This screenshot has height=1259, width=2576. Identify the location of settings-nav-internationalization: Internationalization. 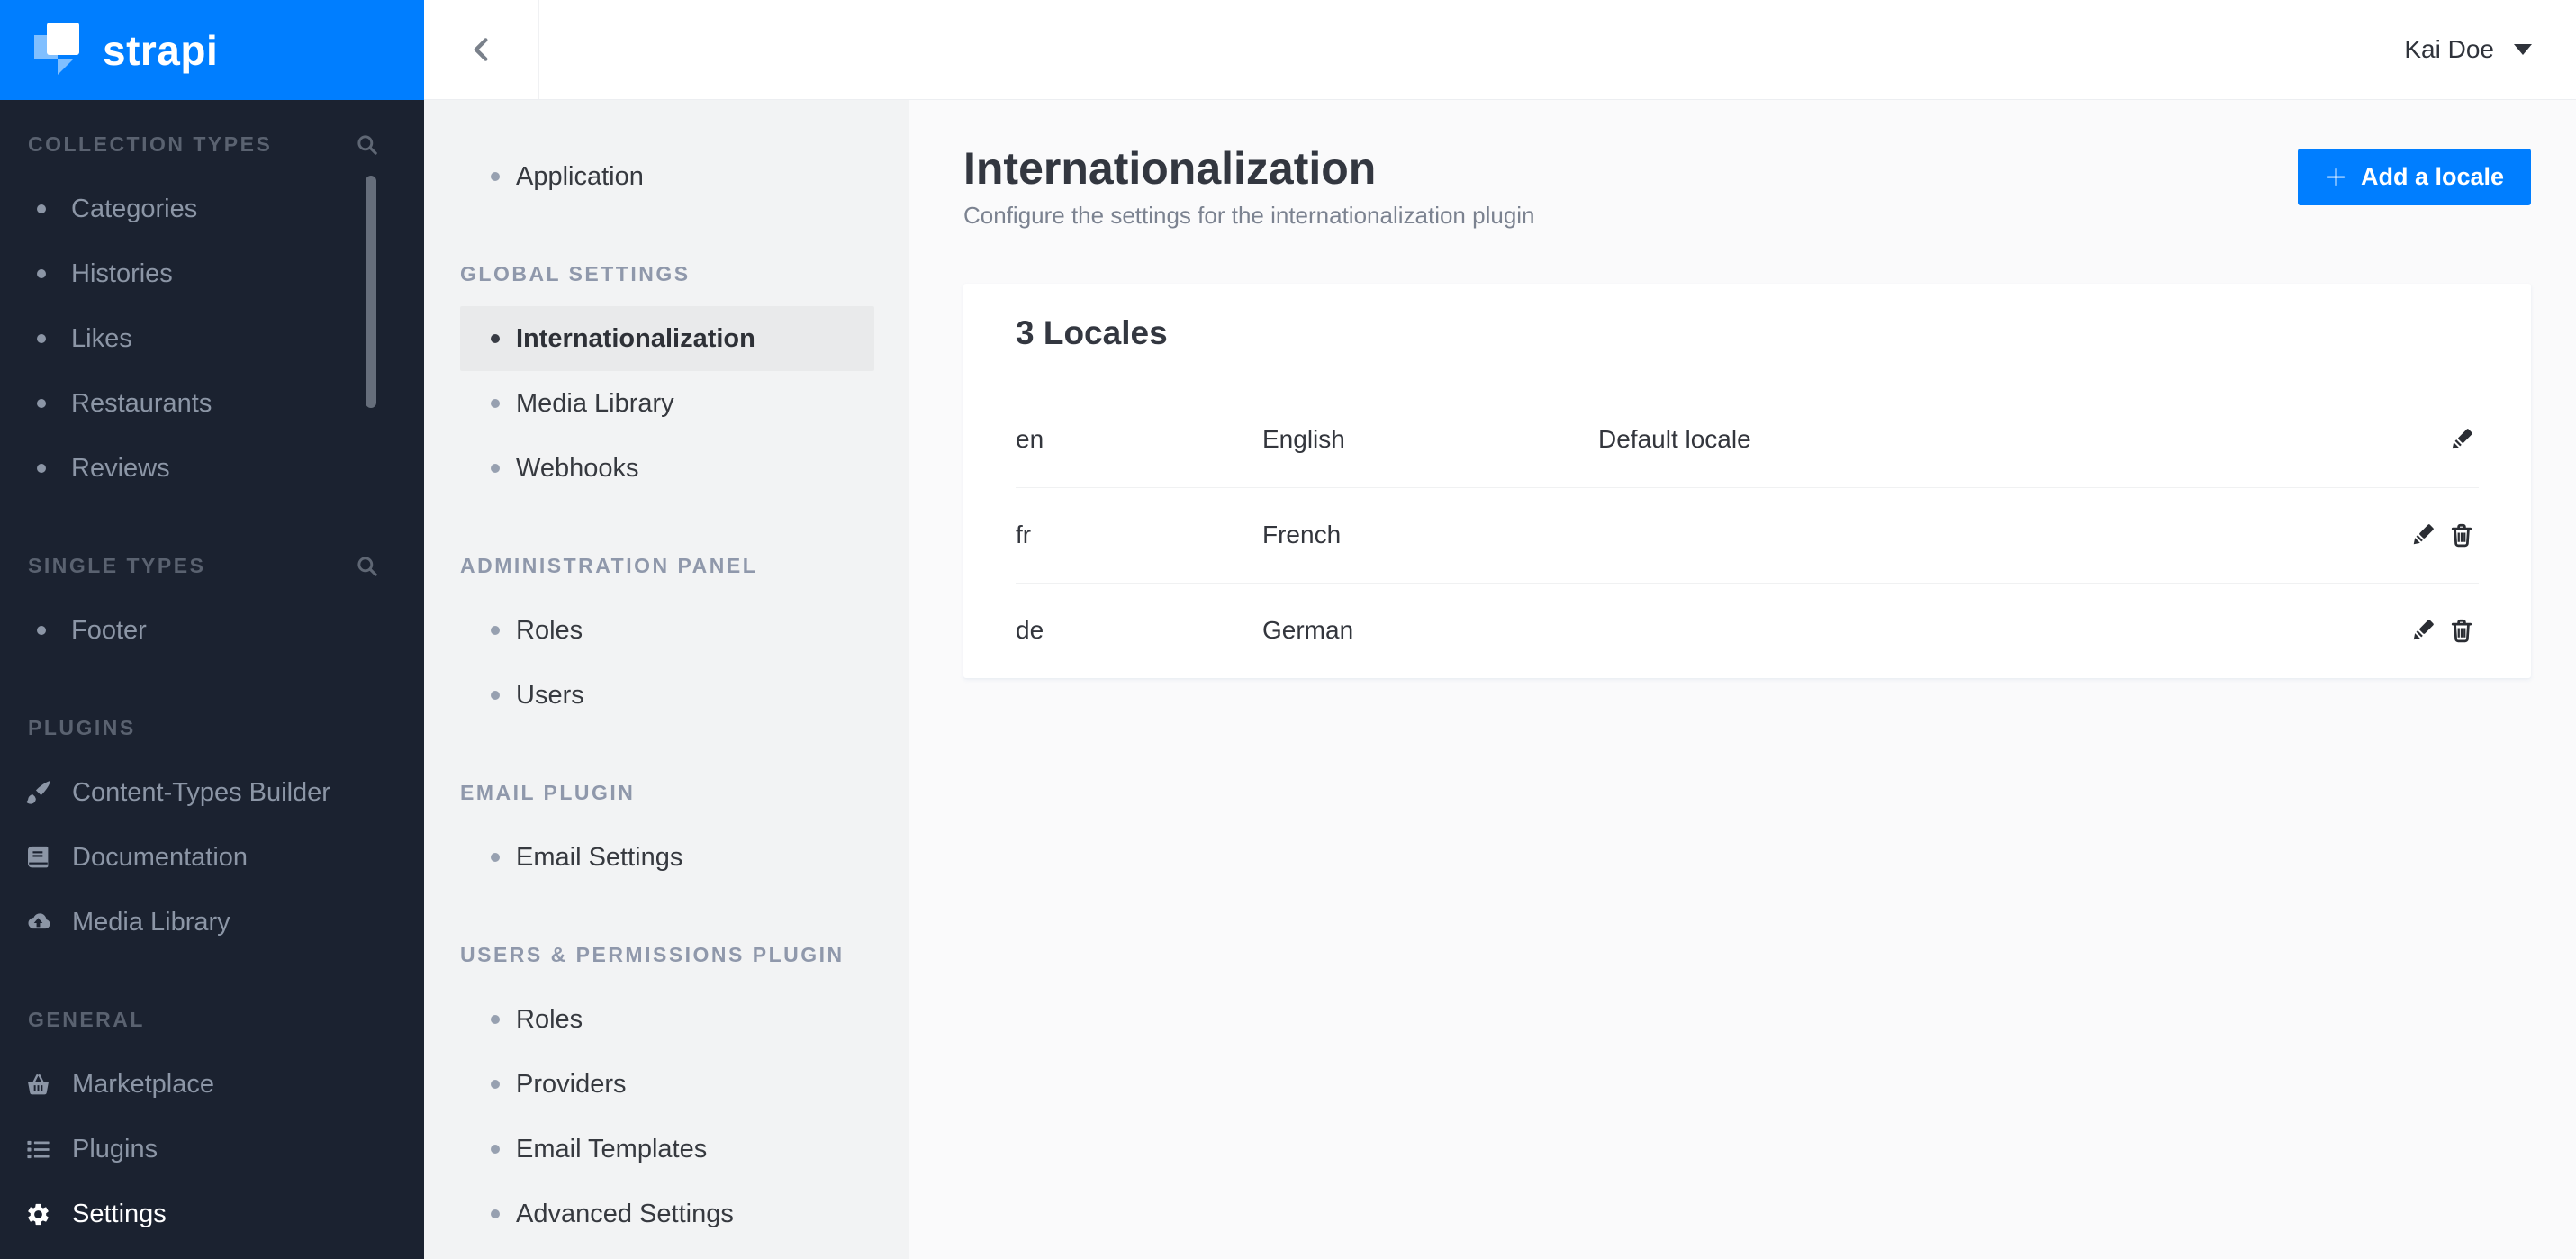
(667, 338).